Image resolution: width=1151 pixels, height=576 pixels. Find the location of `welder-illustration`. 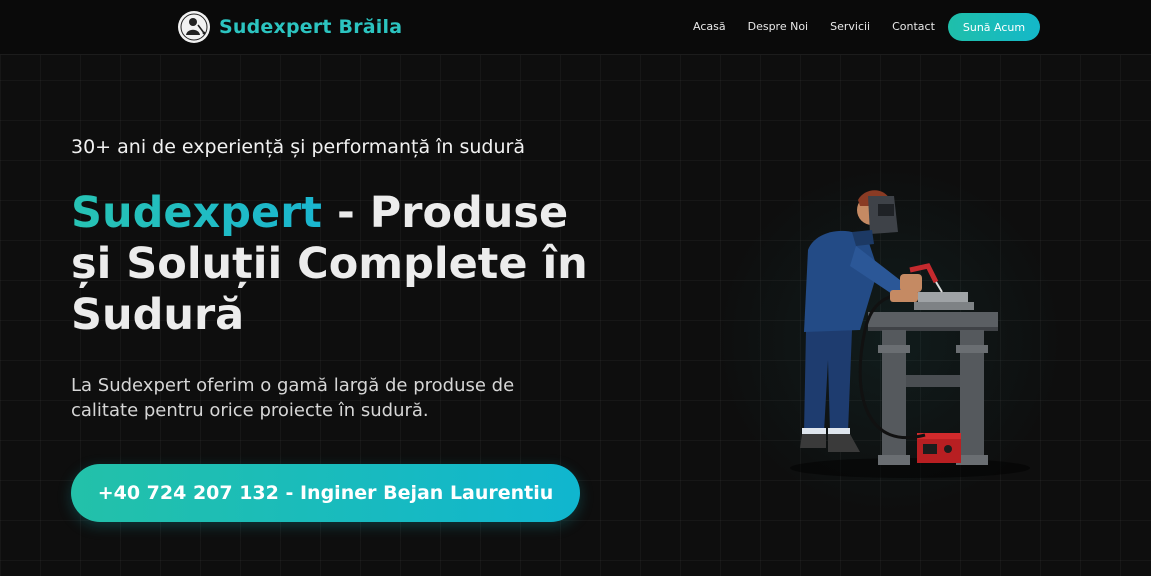

welder-illustration is located at coordinates (900, 335).